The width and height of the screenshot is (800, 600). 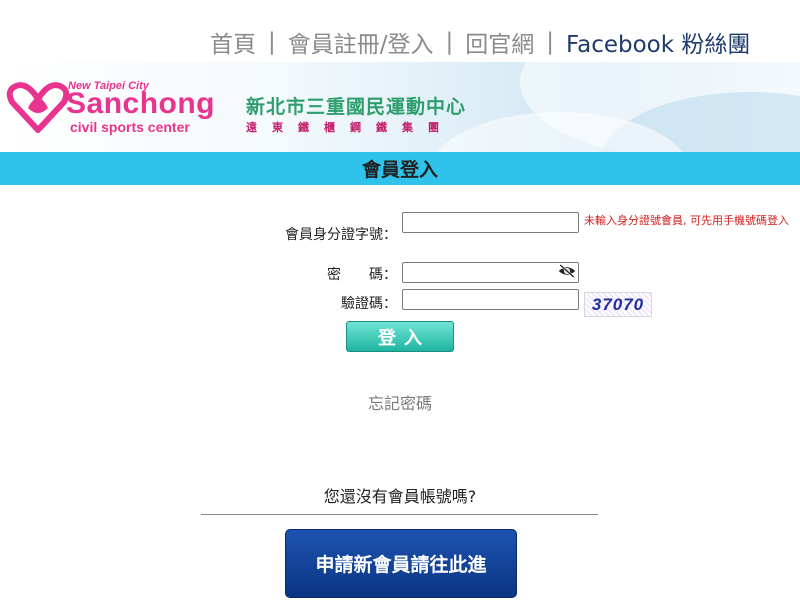 What do you see at coordinates (658, 42) in the screenshot?
I see `nav-facebook-fanpage-link: Facebook 粉絲團` at bounding box center [658, 42].